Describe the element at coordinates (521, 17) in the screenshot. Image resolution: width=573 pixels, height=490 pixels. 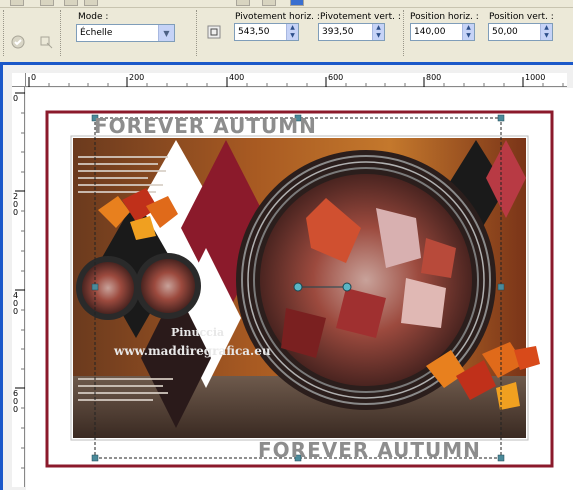
I see `pos-v-label: Position vert. :` at that location.